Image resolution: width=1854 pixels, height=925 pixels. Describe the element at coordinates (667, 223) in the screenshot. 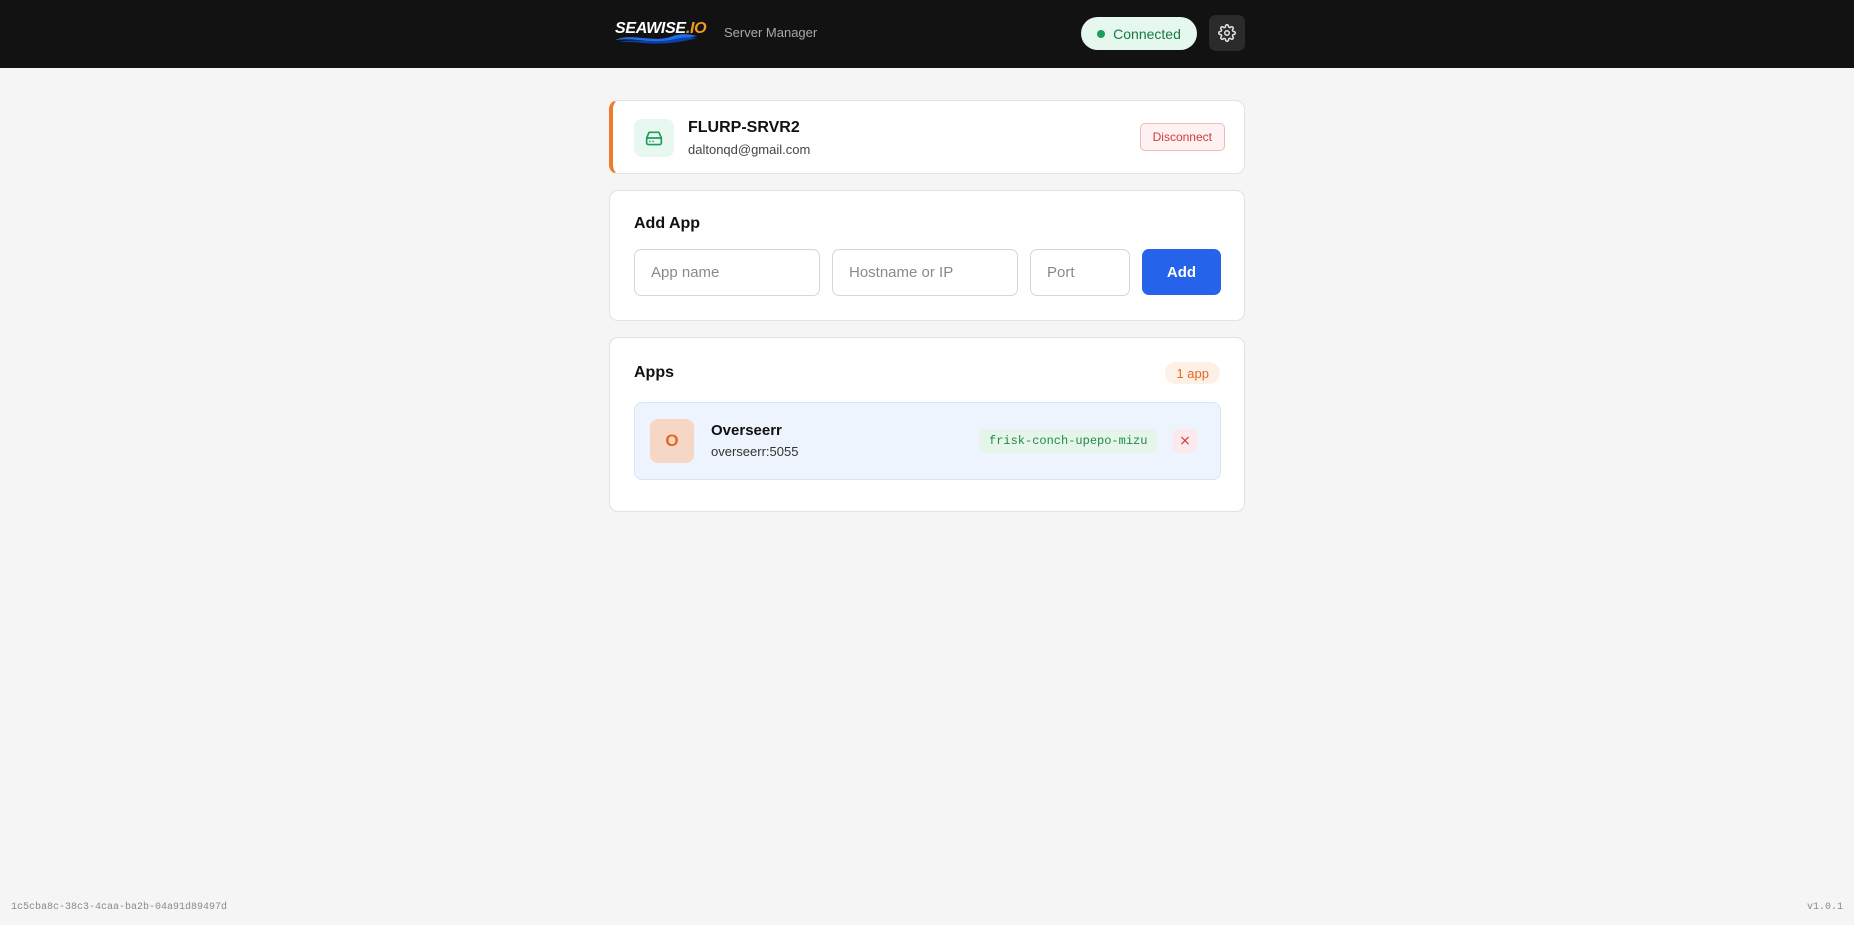

I see `add-app-title: Add App` at that location.